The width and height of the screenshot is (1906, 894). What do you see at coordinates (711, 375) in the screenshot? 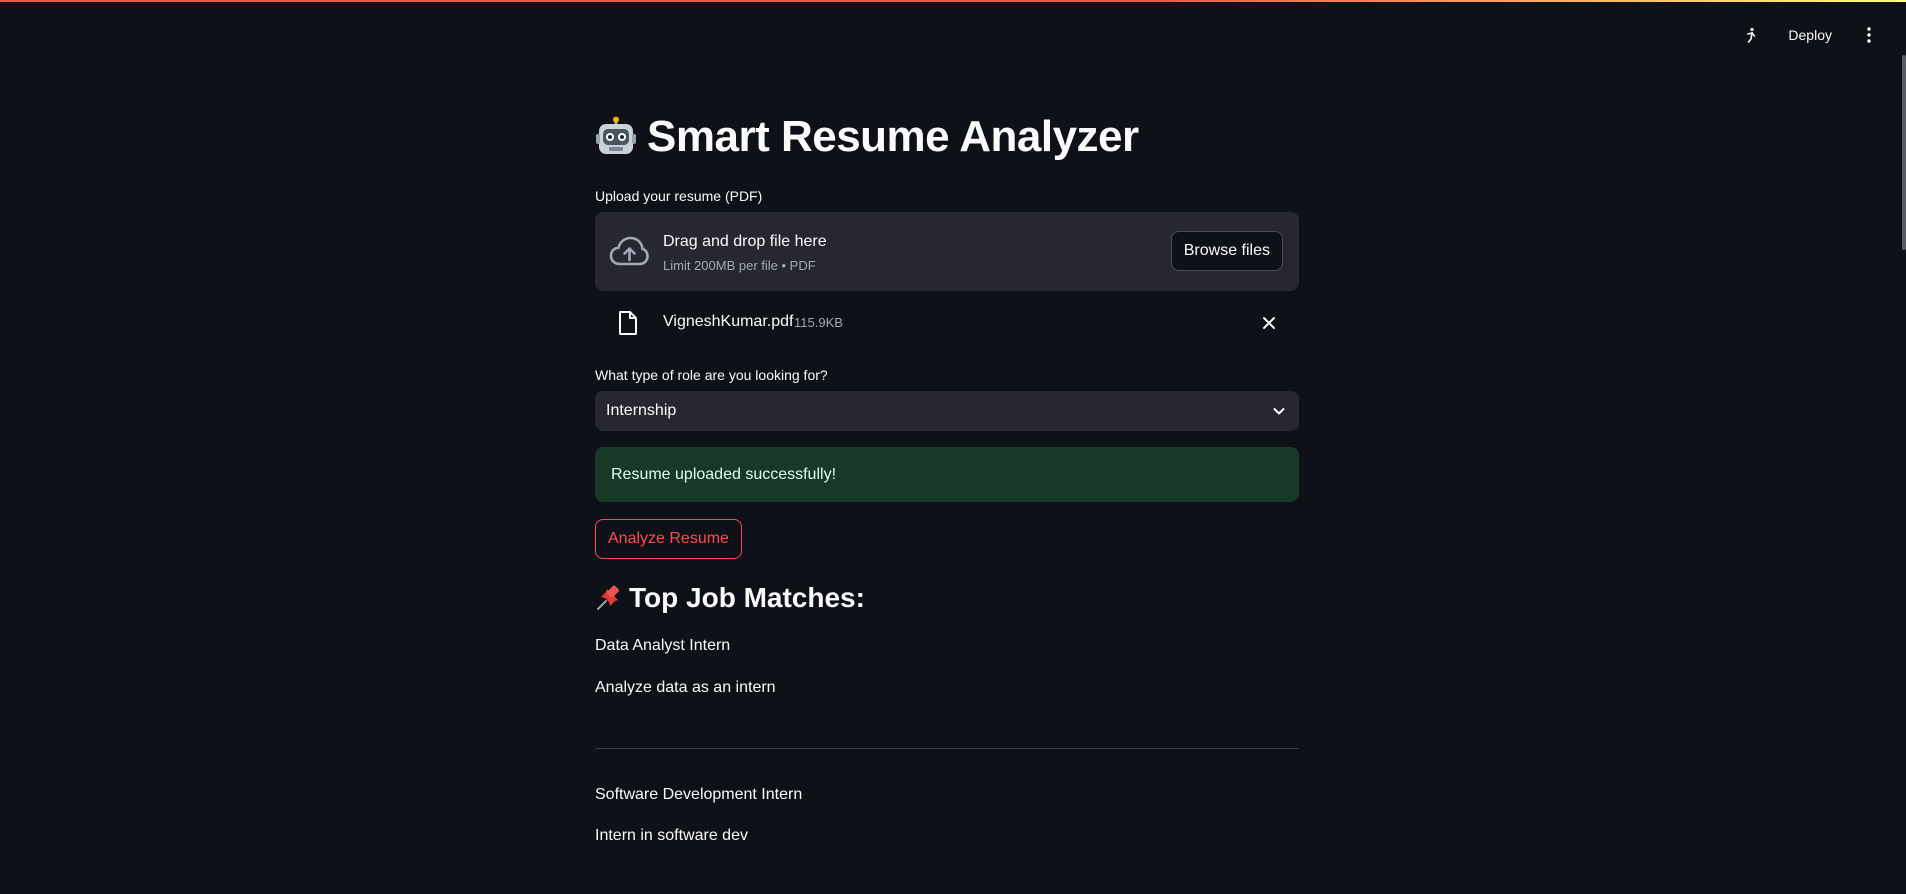
I see `role-select-label: What type of role are you looking for?` at bounding box center [711, 375].